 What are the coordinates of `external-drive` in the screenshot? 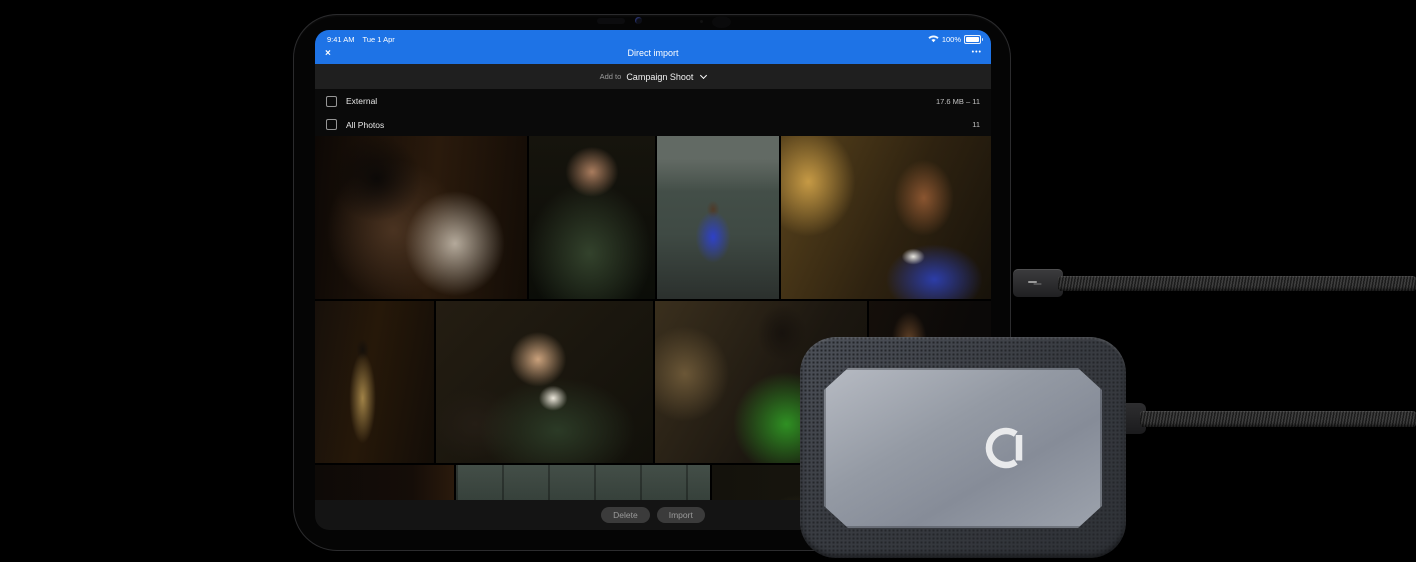 It's located at (963, 447).